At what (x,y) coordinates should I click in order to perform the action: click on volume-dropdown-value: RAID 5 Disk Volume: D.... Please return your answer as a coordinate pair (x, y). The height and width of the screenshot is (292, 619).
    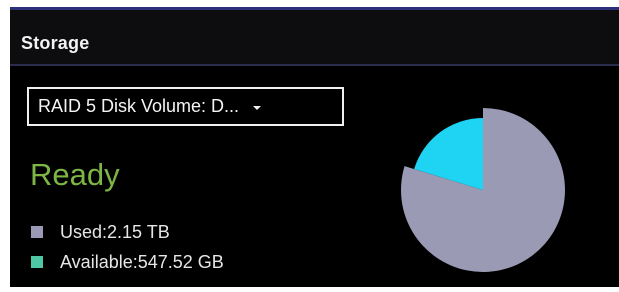
    Looking at the image, I should click on (139, 106).